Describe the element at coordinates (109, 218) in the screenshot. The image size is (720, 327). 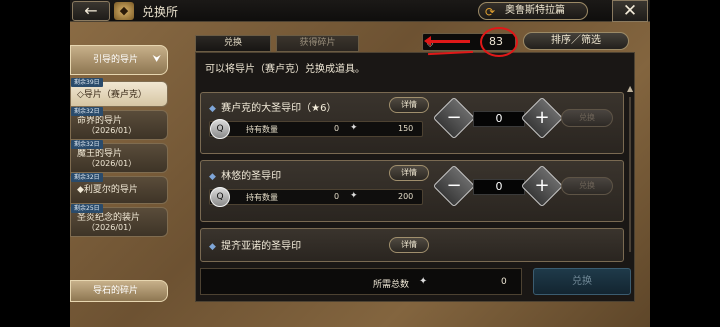
I see `sidebar-item-label: 圣炎纪念的装片` at that location.